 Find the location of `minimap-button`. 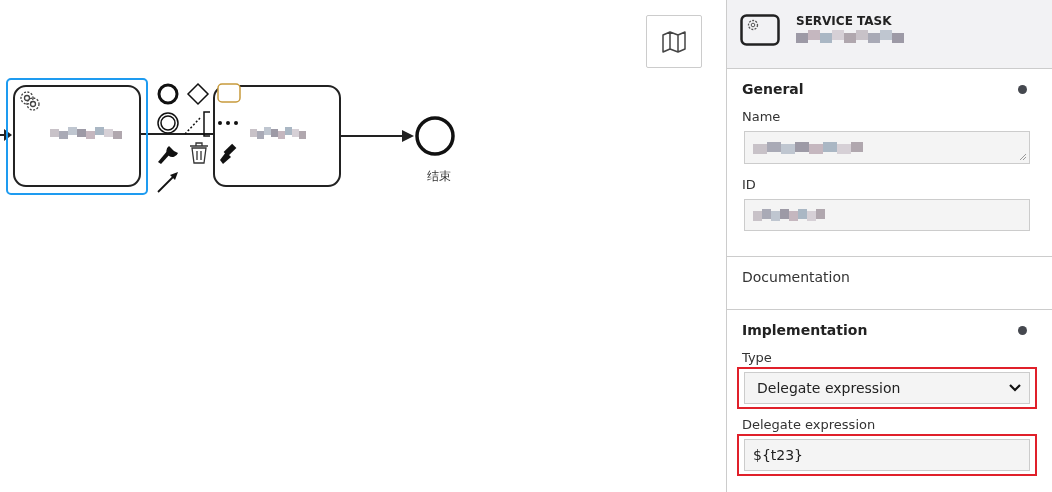

minimap-button is located at coordinates (674, 41).